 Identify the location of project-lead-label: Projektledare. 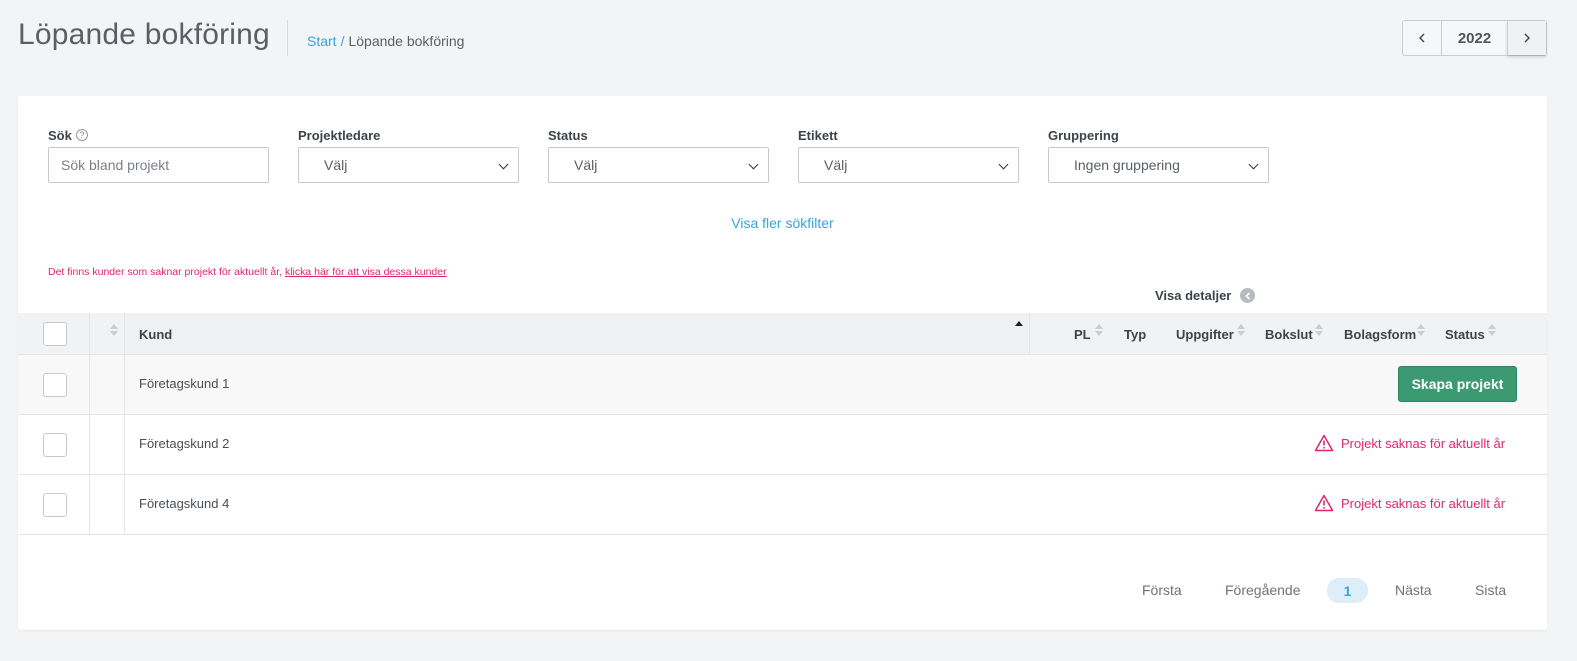
(339, 135).